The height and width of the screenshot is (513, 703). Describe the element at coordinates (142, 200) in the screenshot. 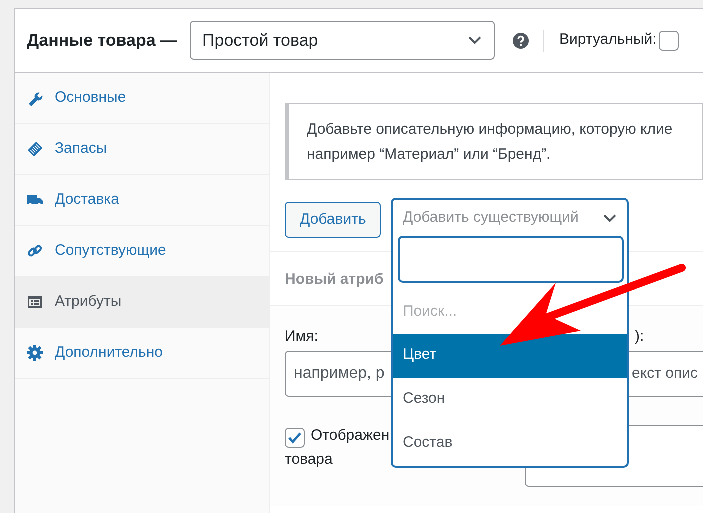

I see `sidebar-tab: Доставка` at that location.